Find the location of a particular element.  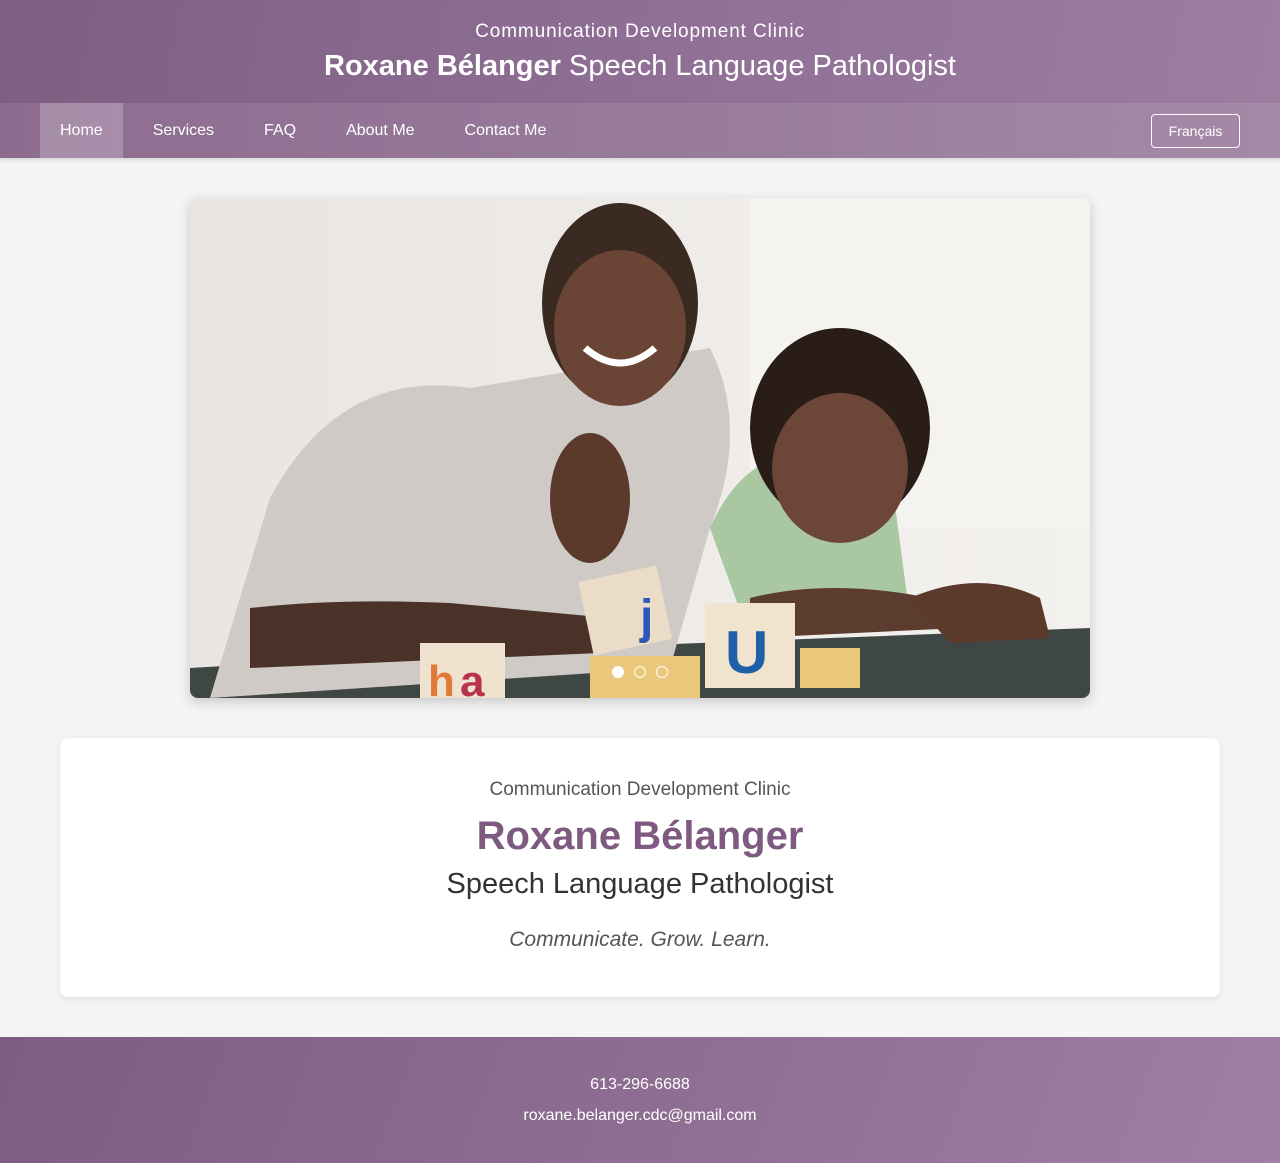

intro-tagline: Communicate. Grow. Learn. is located at coordinates (640, 939).